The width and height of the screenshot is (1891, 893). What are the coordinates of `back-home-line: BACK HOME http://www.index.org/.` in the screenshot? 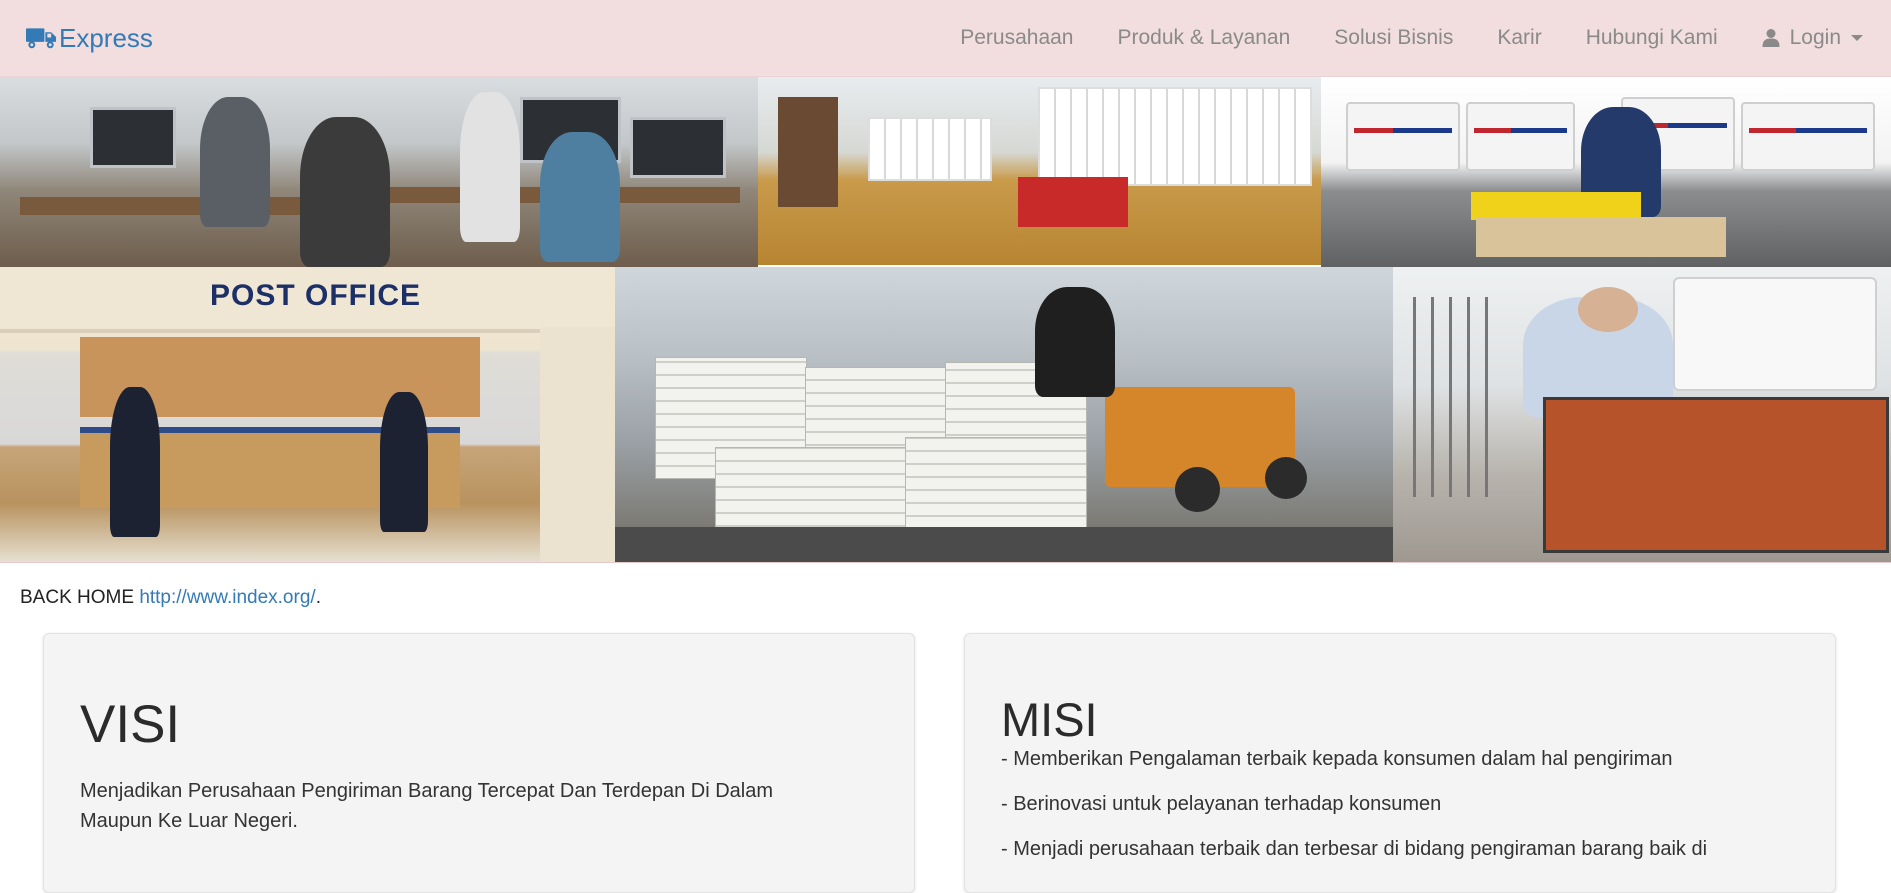 It's located at (170, 598).